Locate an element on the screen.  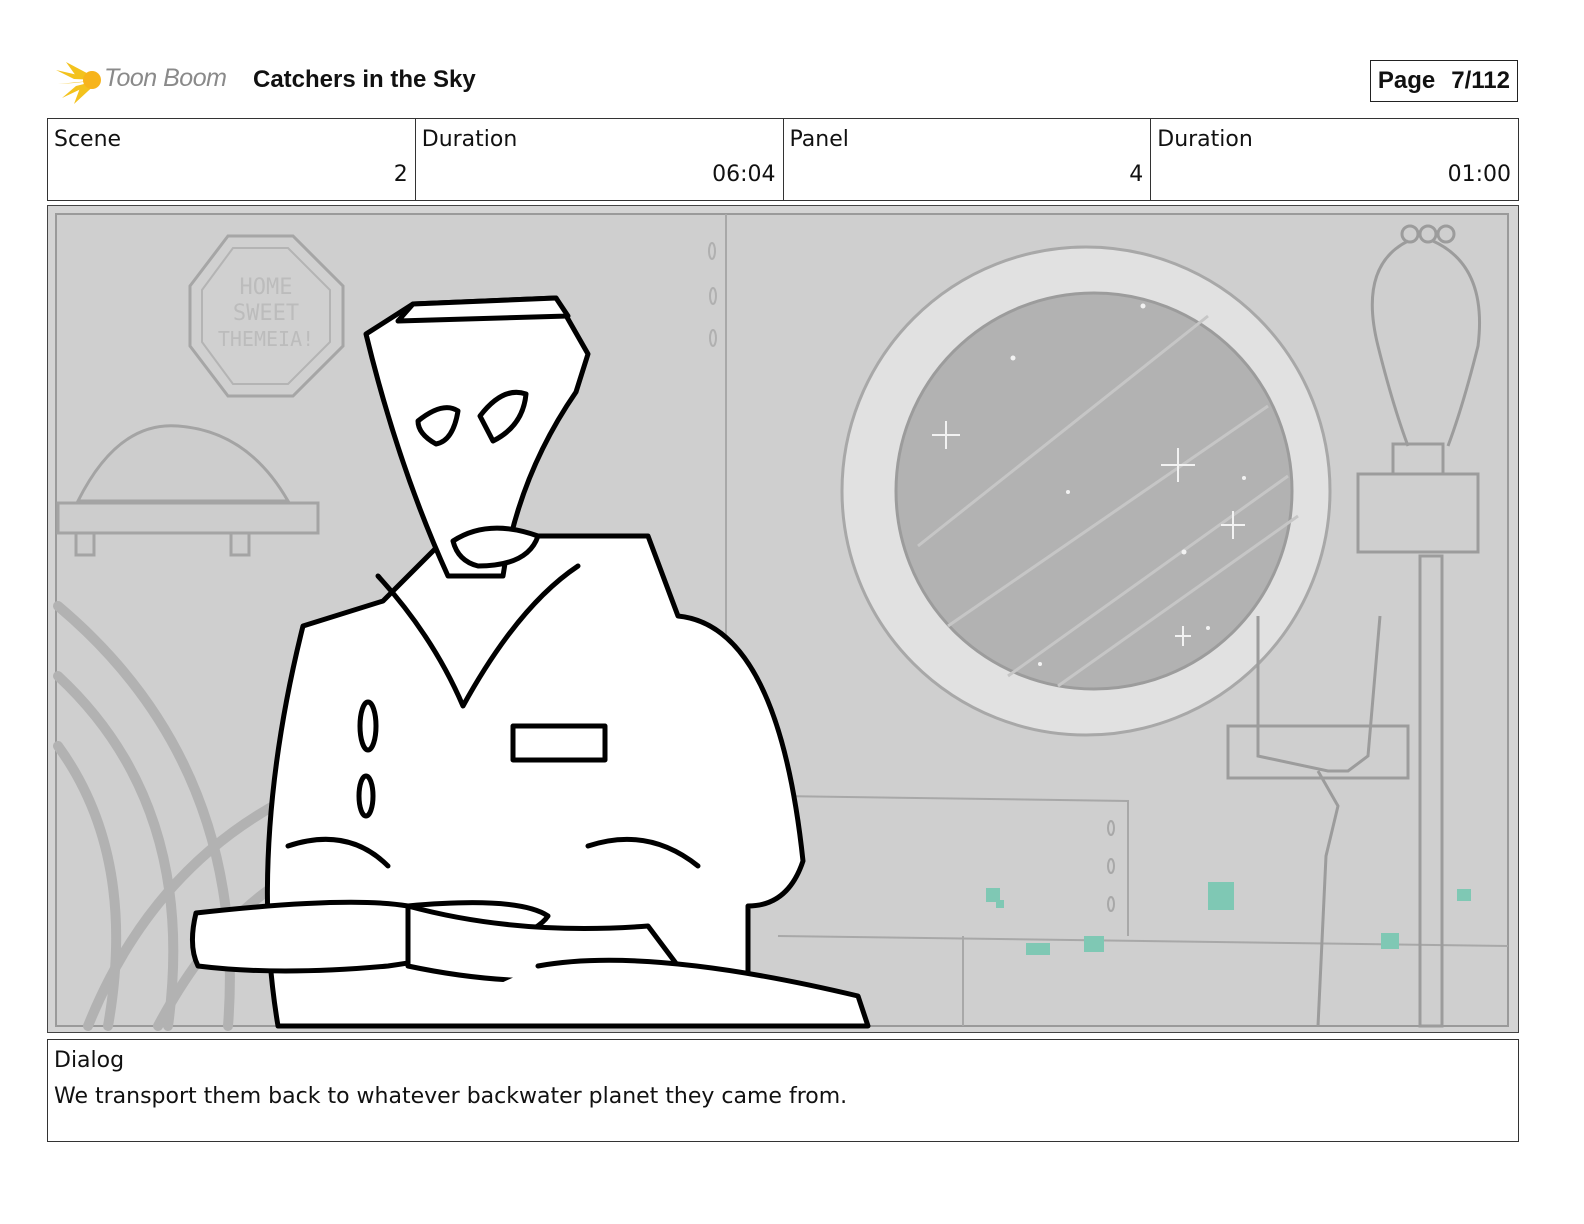
sign-line-3: THEMEIA! is located at coordinates (266, 339).